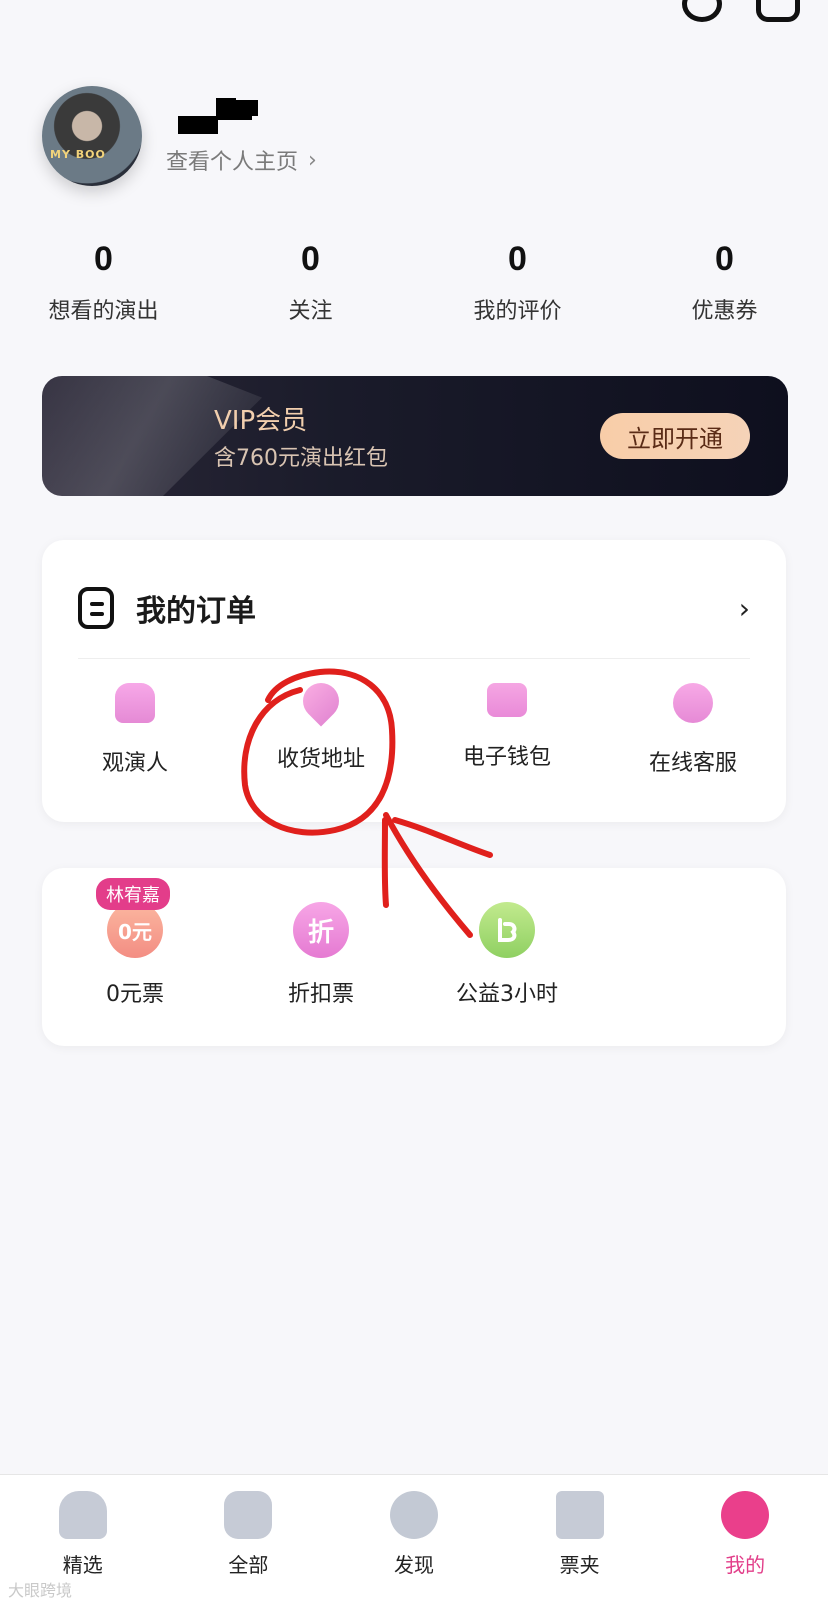  I want to click on divider, so click(414, 658).